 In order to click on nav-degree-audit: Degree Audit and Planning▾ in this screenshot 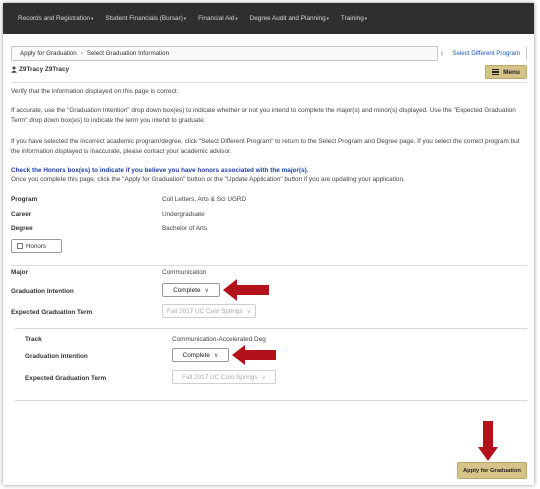, I will do `click(289, 18)`.